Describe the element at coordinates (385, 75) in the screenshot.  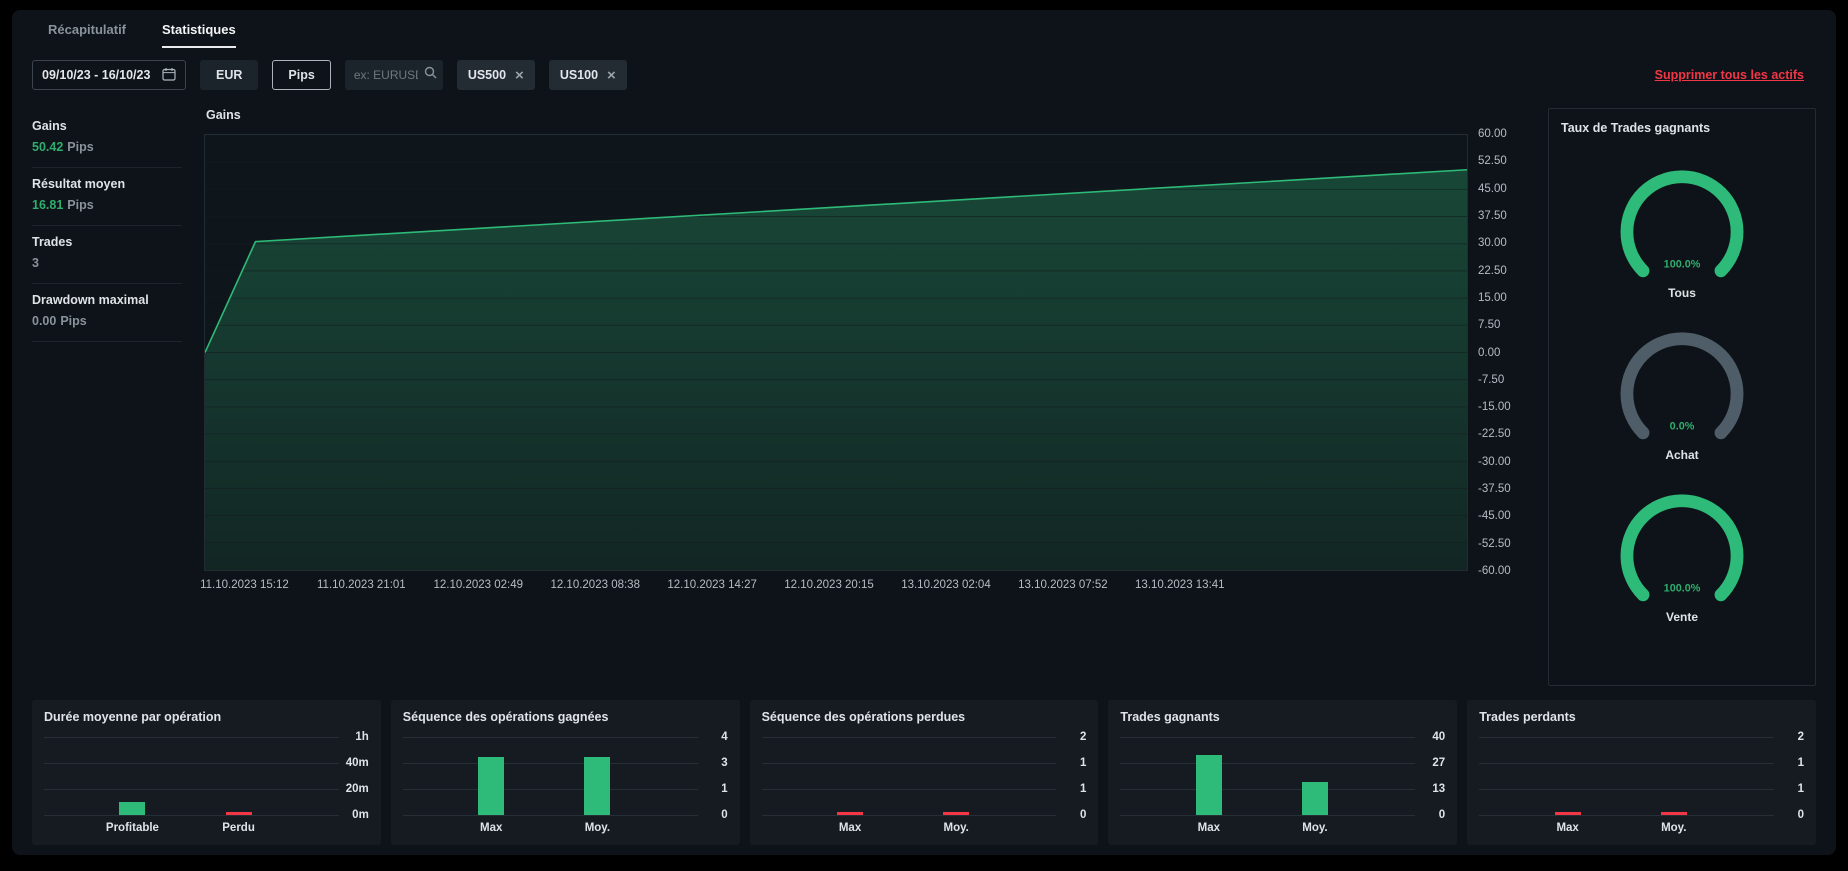
I see `symbol-search-input` at that location.